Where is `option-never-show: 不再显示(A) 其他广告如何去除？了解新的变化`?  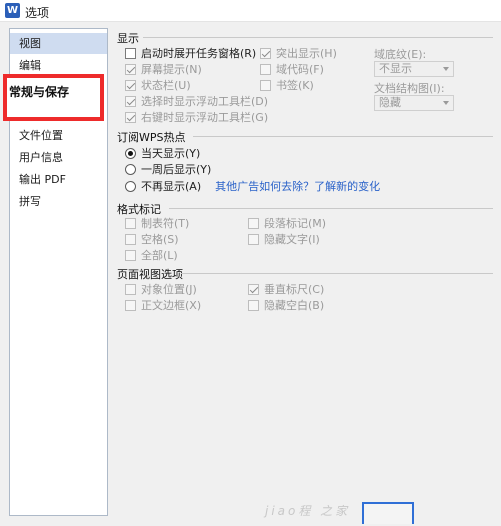 option-never-show: 不再显示(A) 其他广告如何去除？了解新的变化 is located at coordinates (252, 186).